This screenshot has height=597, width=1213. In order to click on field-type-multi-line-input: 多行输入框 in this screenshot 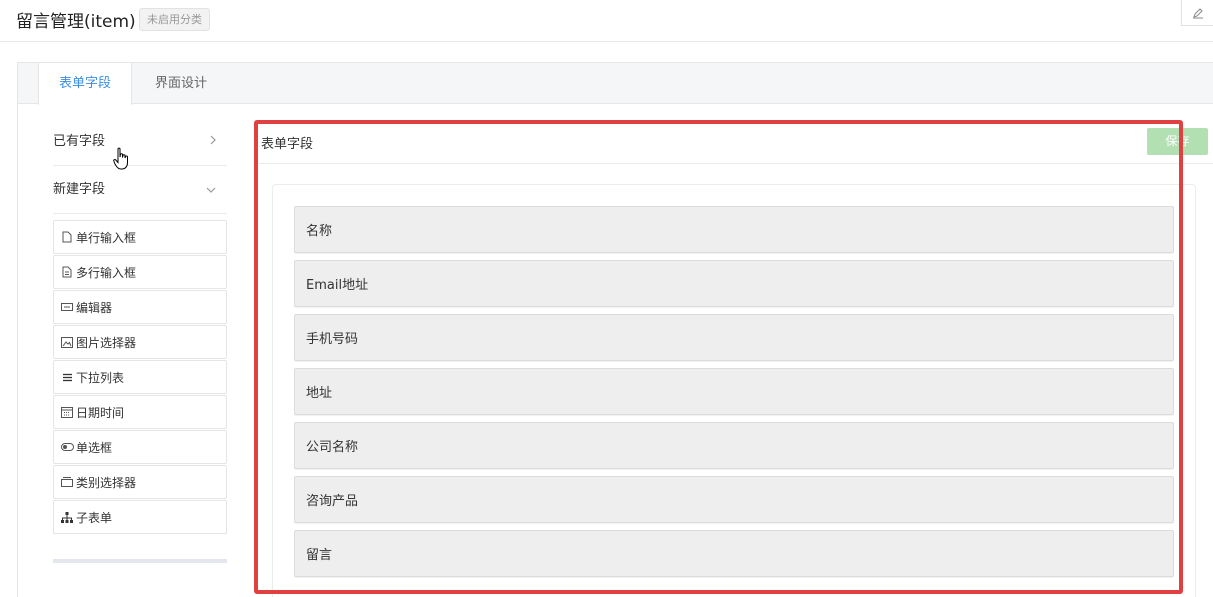, I will do `click(140, 272)`.